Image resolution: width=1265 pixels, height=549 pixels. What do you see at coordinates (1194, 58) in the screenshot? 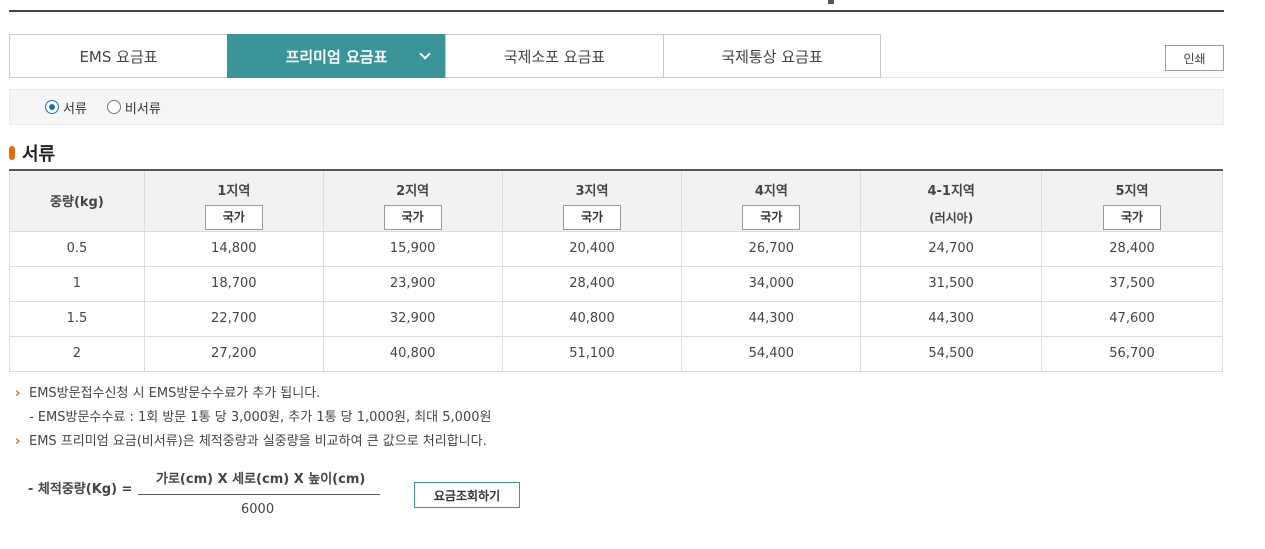
I see `print-button: 인쇄` at bounding box center [1194, 58].